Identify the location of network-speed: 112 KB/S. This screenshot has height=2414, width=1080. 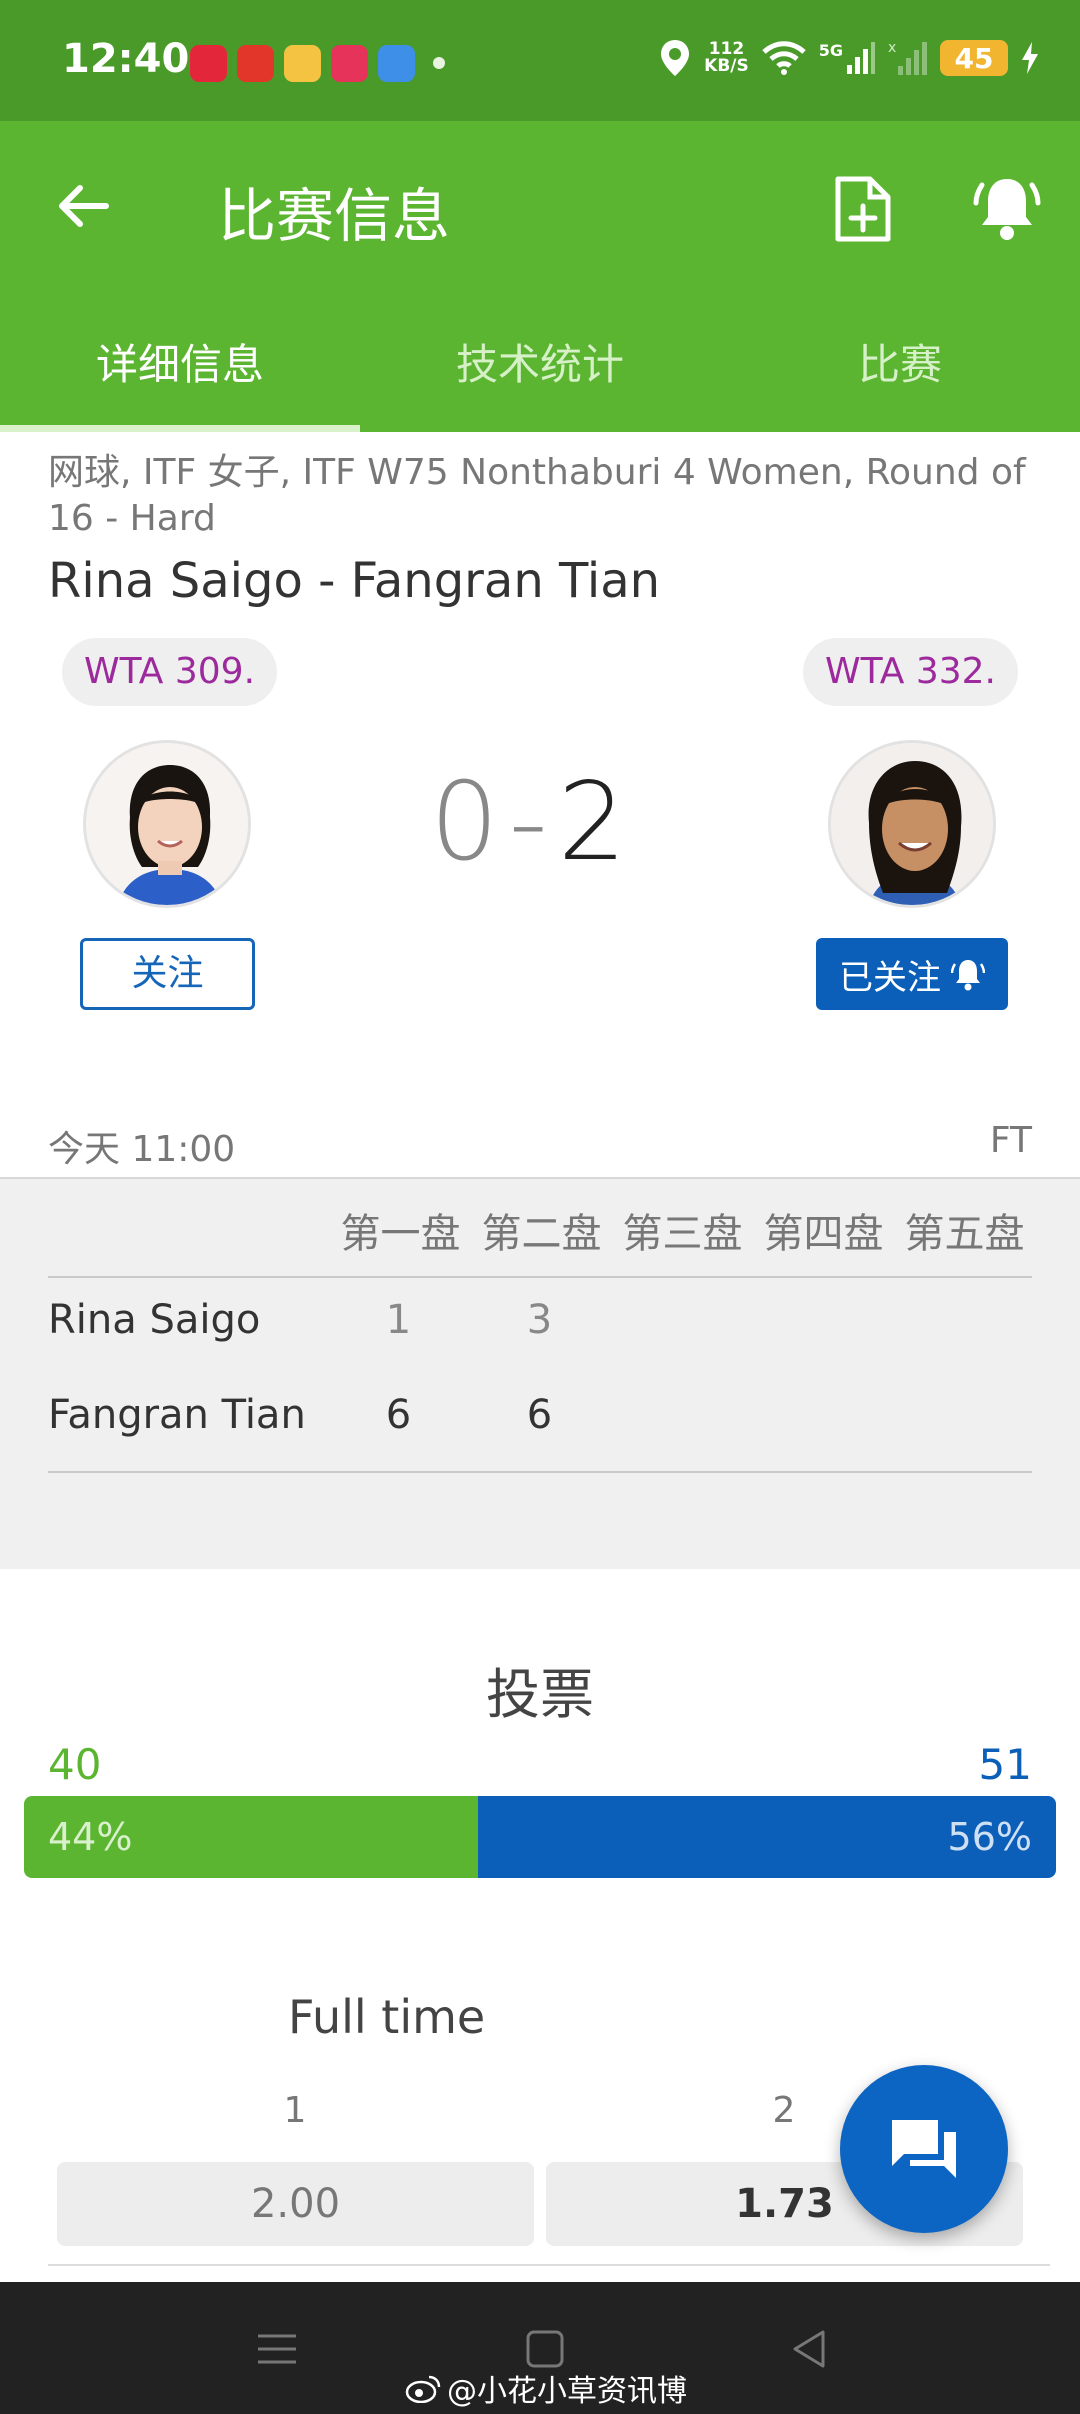
(726, 58).